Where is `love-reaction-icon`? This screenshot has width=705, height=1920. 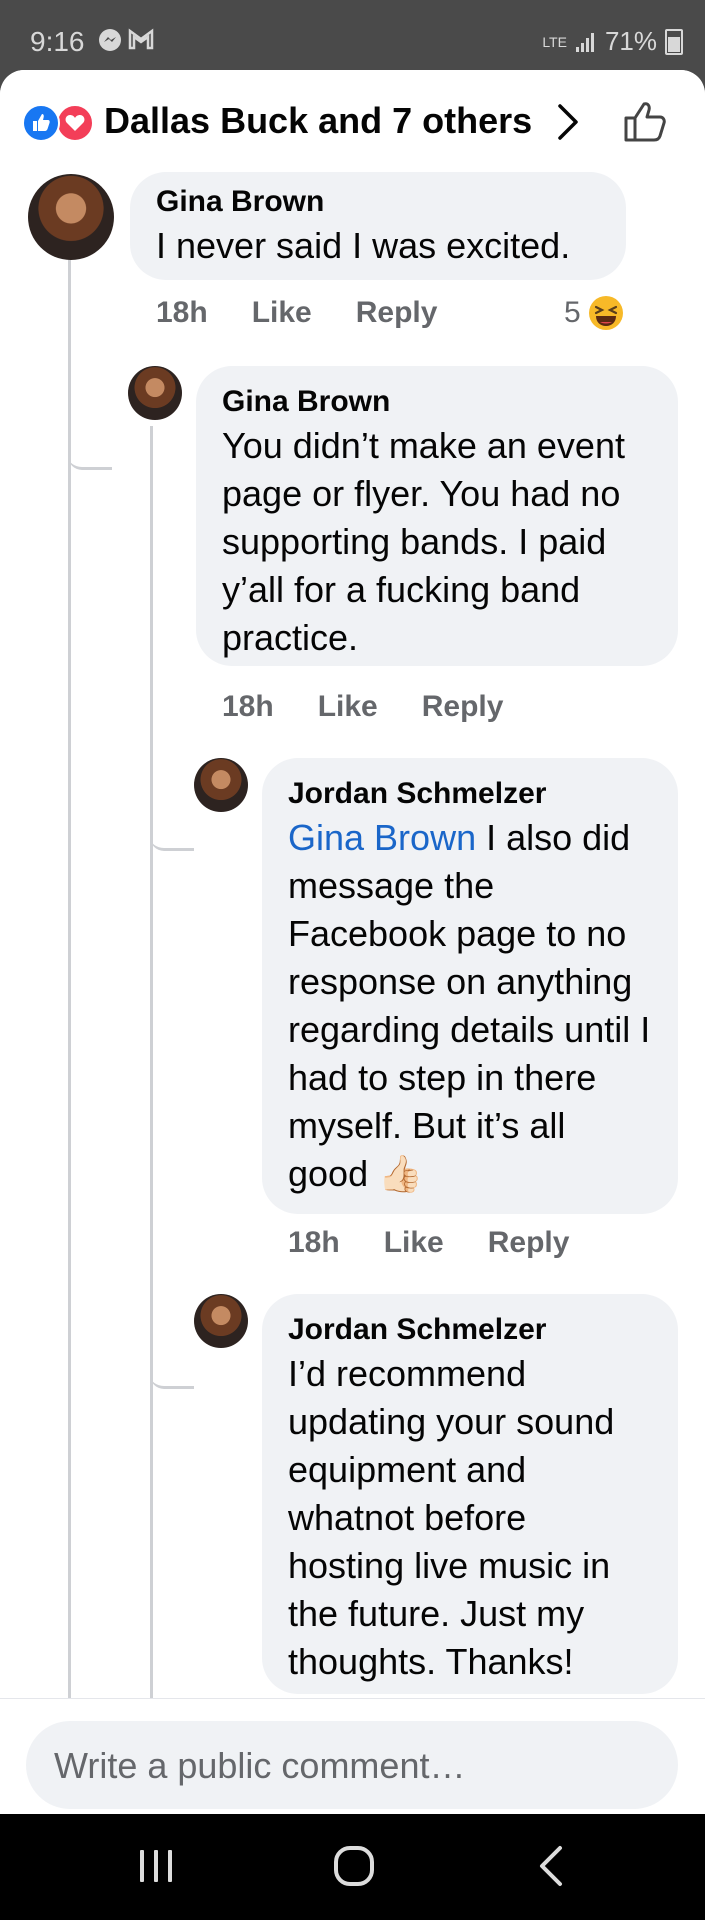
love-reaction-icon is located at coordinates (75, 123).